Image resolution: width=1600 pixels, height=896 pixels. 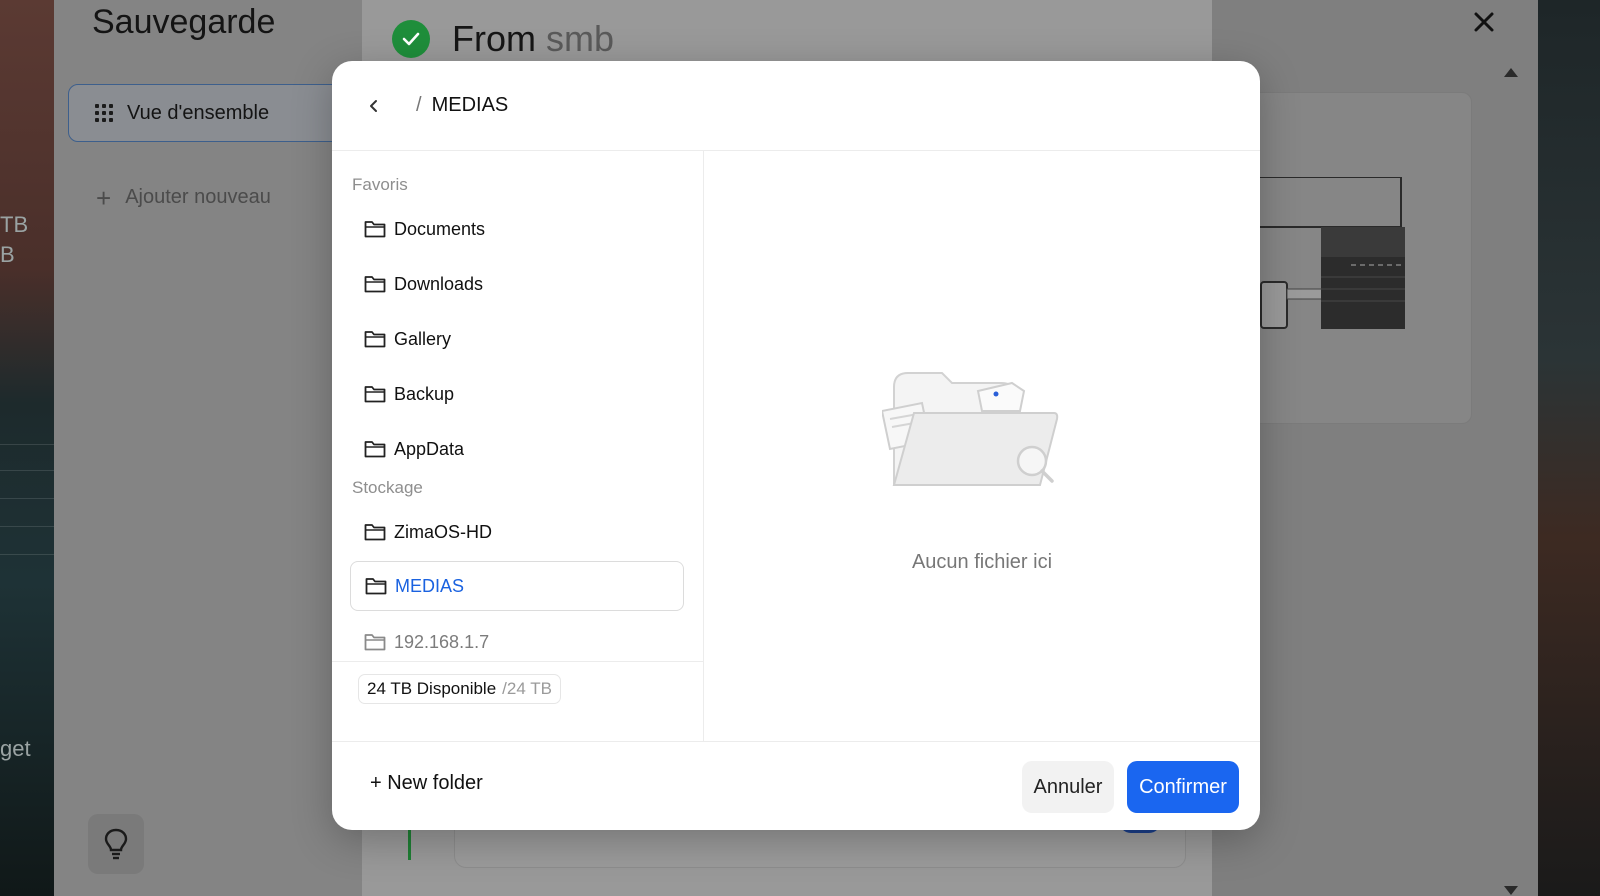 What do you see at coordinates (527, 688) in the screenshot?
I see `storage-total: /24 TB` at bounding box center [527, 688].